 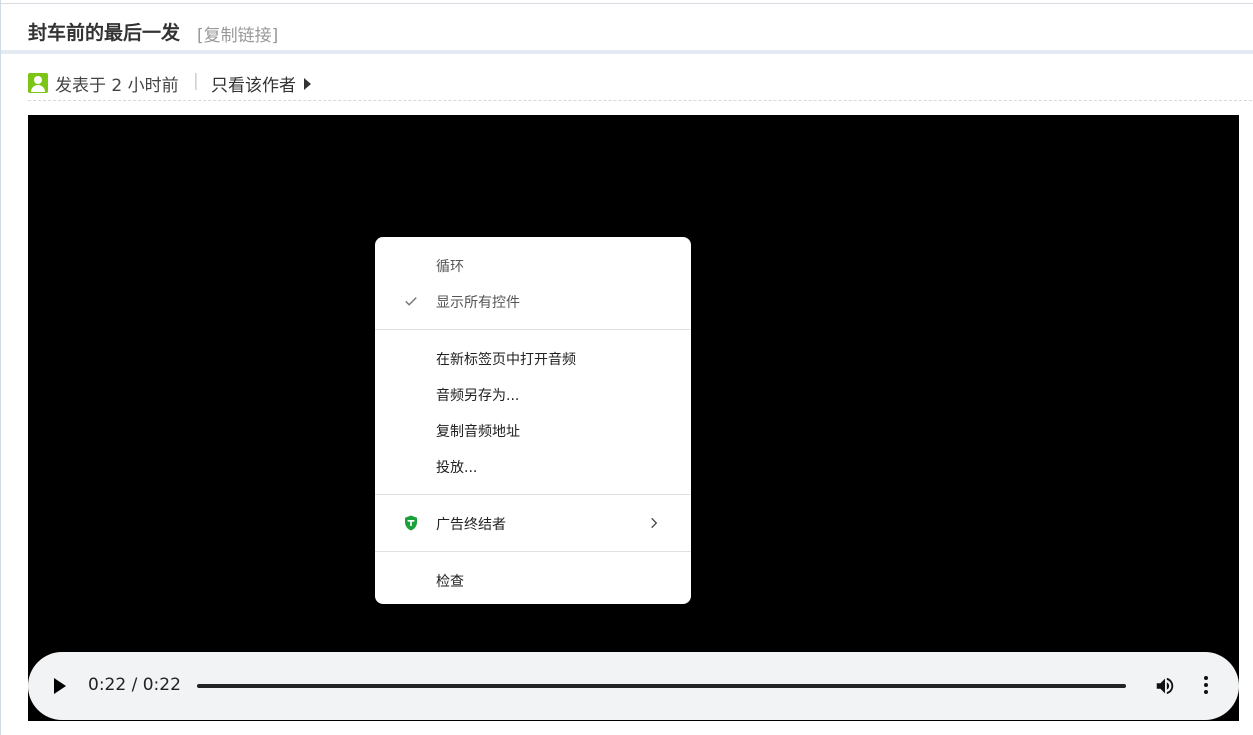 I want to click on menu-item-loop: 循环, so click(x=533, y=265).